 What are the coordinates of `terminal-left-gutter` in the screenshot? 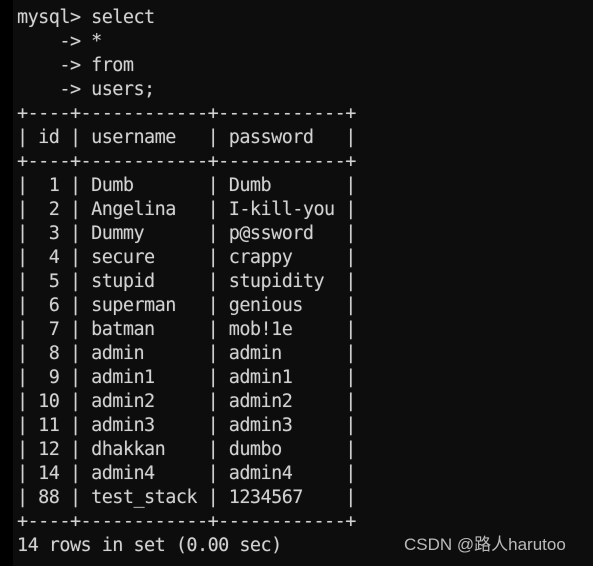 It's located at (6, 283).